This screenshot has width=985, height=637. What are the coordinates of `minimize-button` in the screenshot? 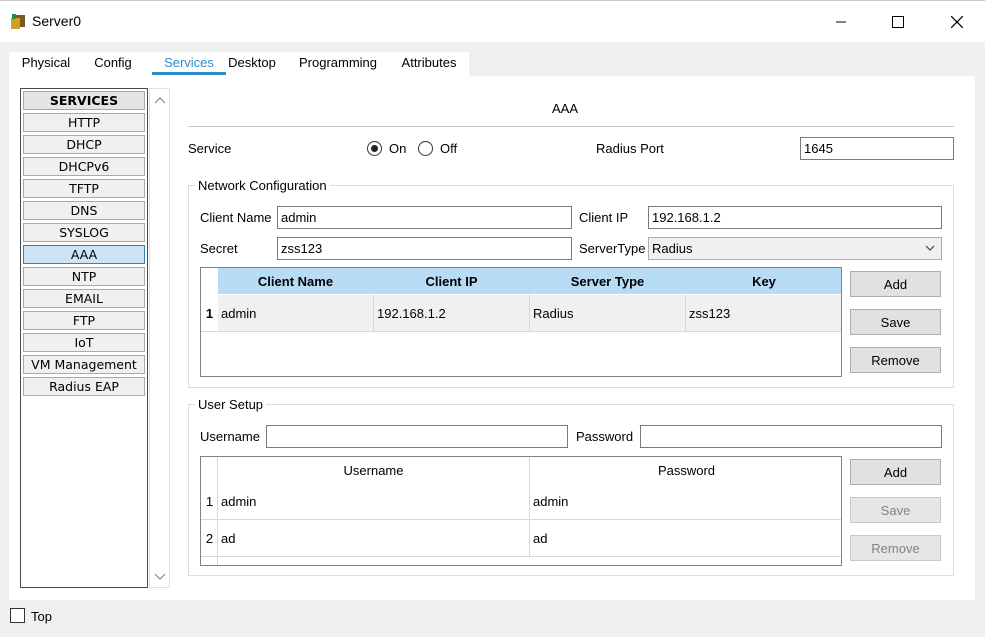 It's located at (841, 22).